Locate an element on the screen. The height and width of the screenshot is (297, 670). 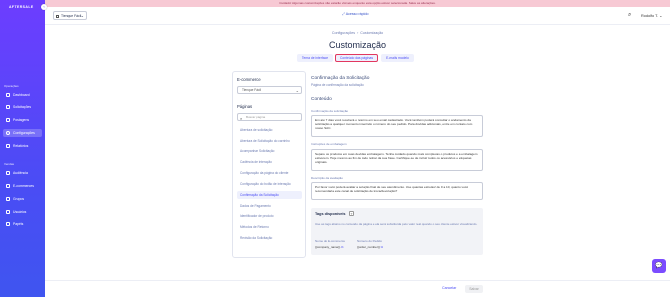
pages-heading: Páginas is located at coordinates (245, 106).